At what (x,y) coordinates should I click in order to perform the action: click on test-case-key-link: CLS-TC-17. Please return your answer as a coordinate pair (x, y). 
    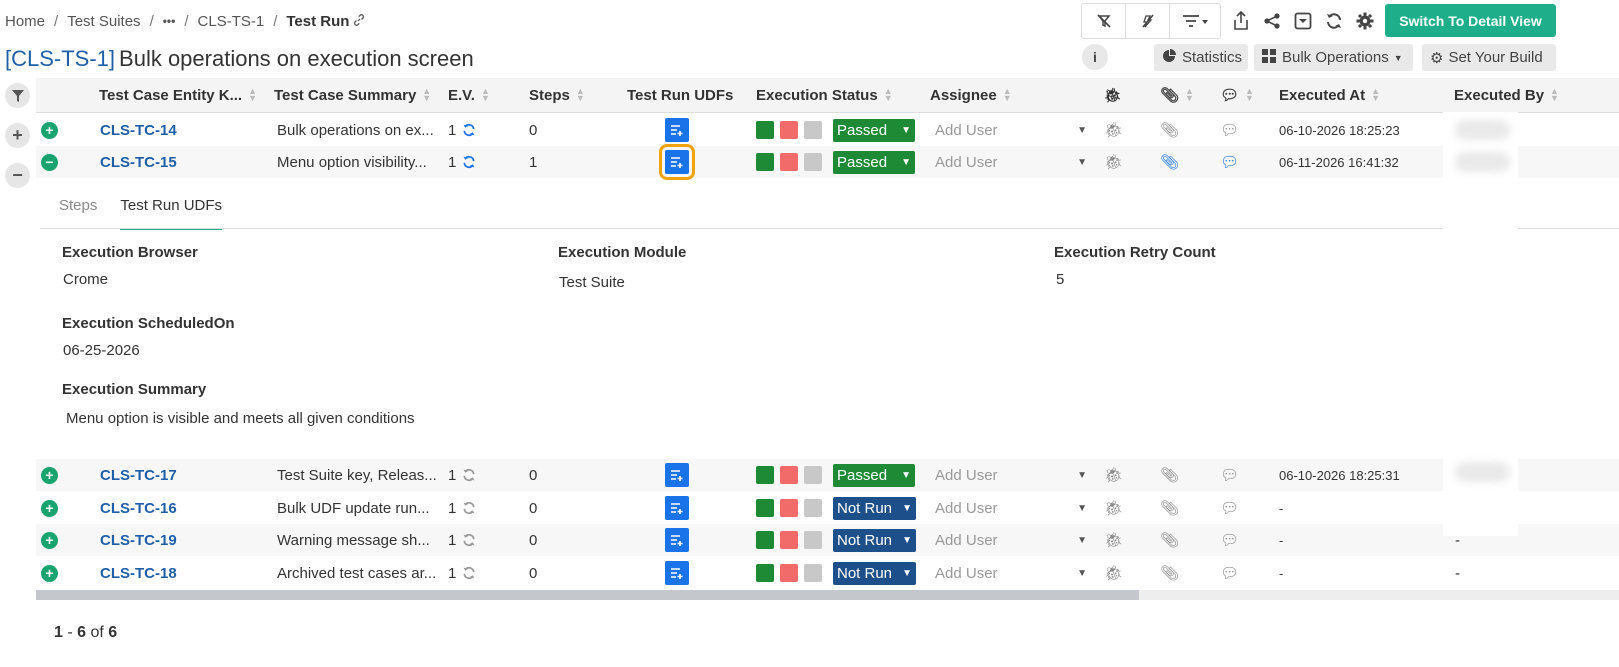
    Looking at the image, I should click on (138, 475).